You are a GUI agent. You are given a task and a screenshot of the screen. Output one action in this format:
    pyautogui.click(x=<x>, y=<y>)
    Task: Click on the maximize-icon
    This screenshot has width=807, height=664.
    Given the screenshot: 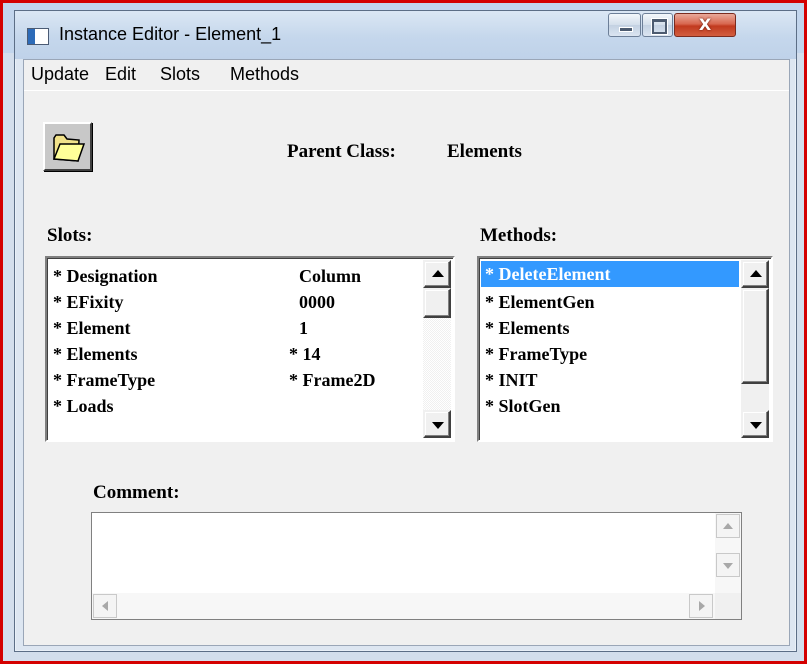 What is the action you would take?
    pyautogui.click(x=659, y=26)
    